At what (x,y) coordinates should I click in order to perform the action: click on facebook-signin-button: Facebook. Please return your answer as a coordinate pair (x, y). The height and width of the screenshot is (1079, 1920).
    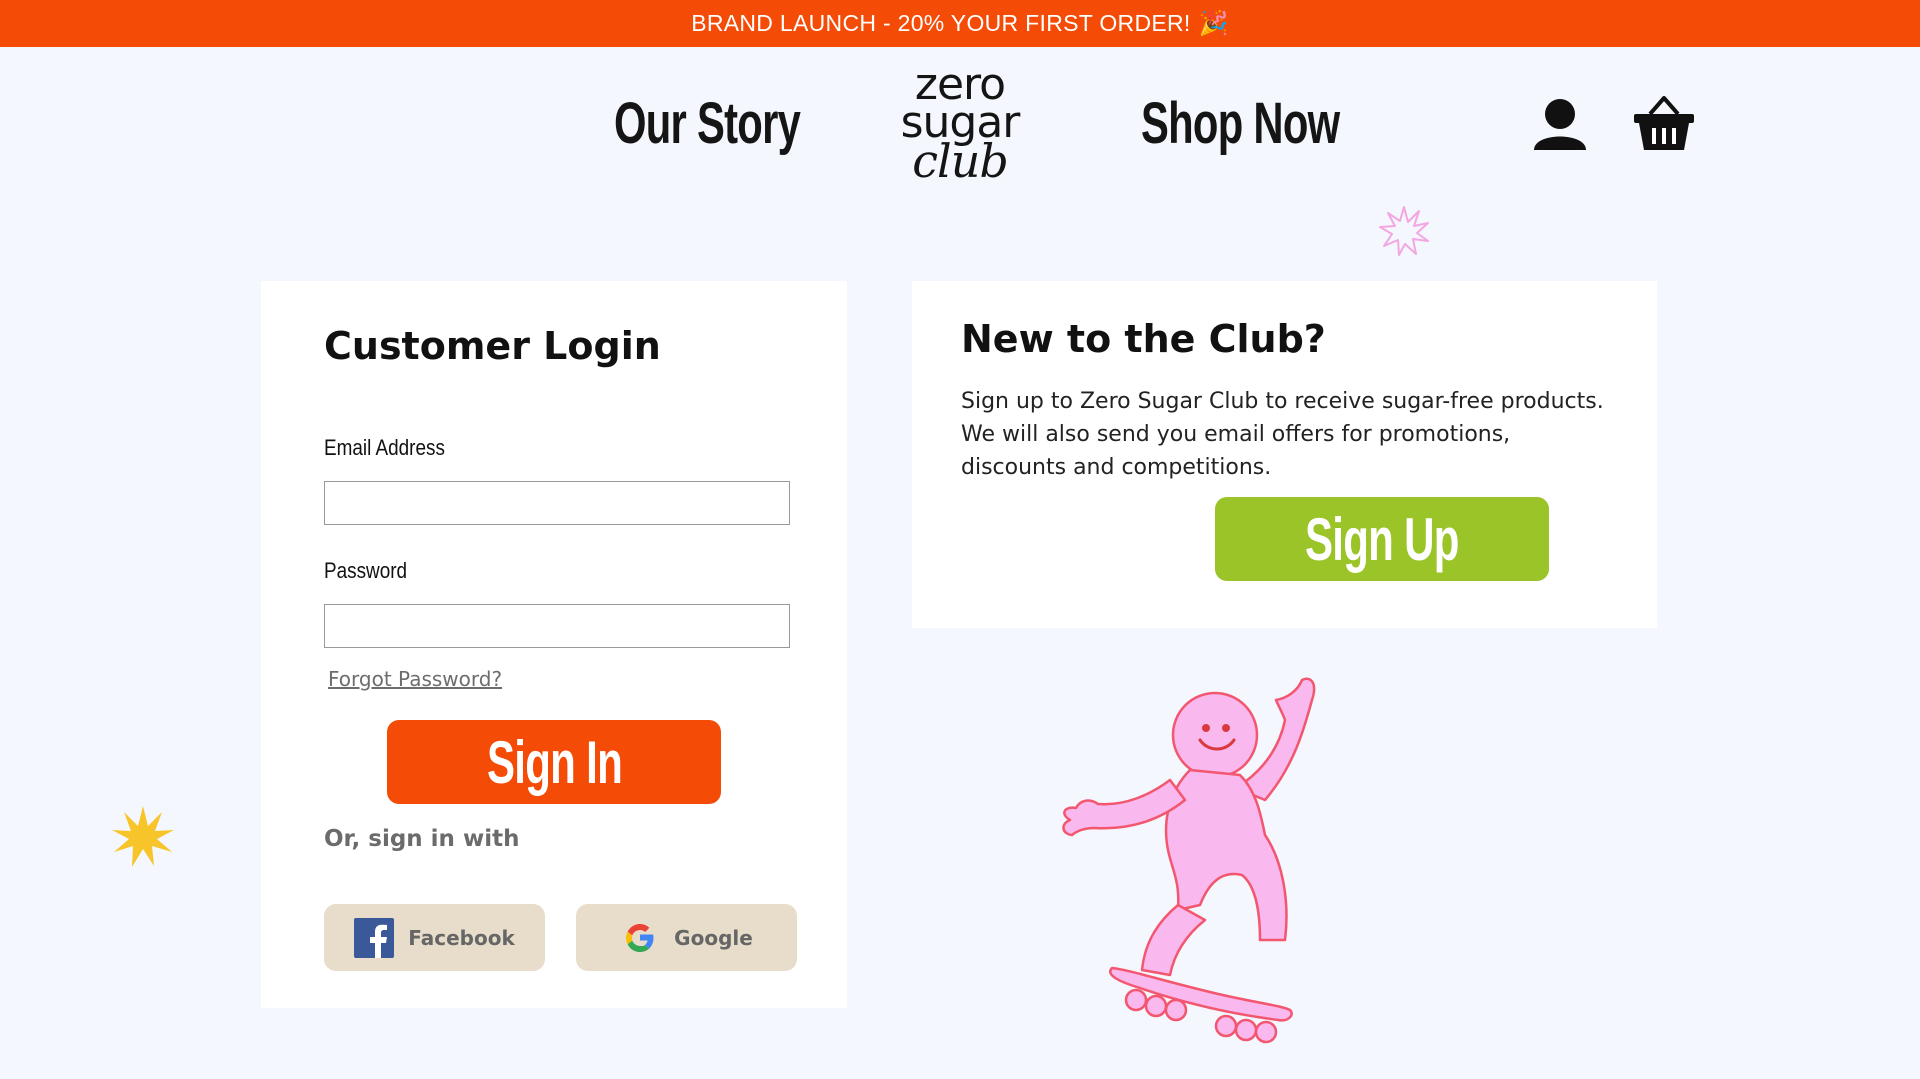
    Looking at the image, I should click on (434, 937).